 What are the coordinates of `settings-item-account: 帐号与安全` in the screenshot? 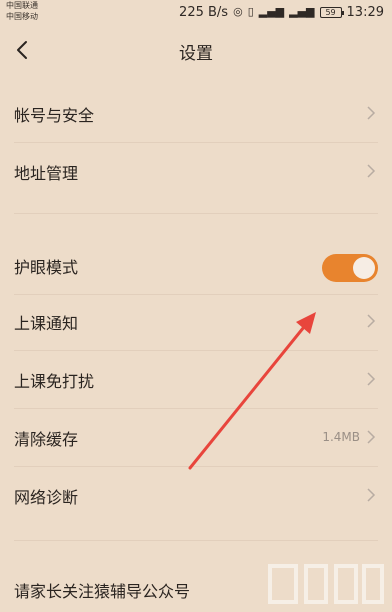 It's located at (196, 113).